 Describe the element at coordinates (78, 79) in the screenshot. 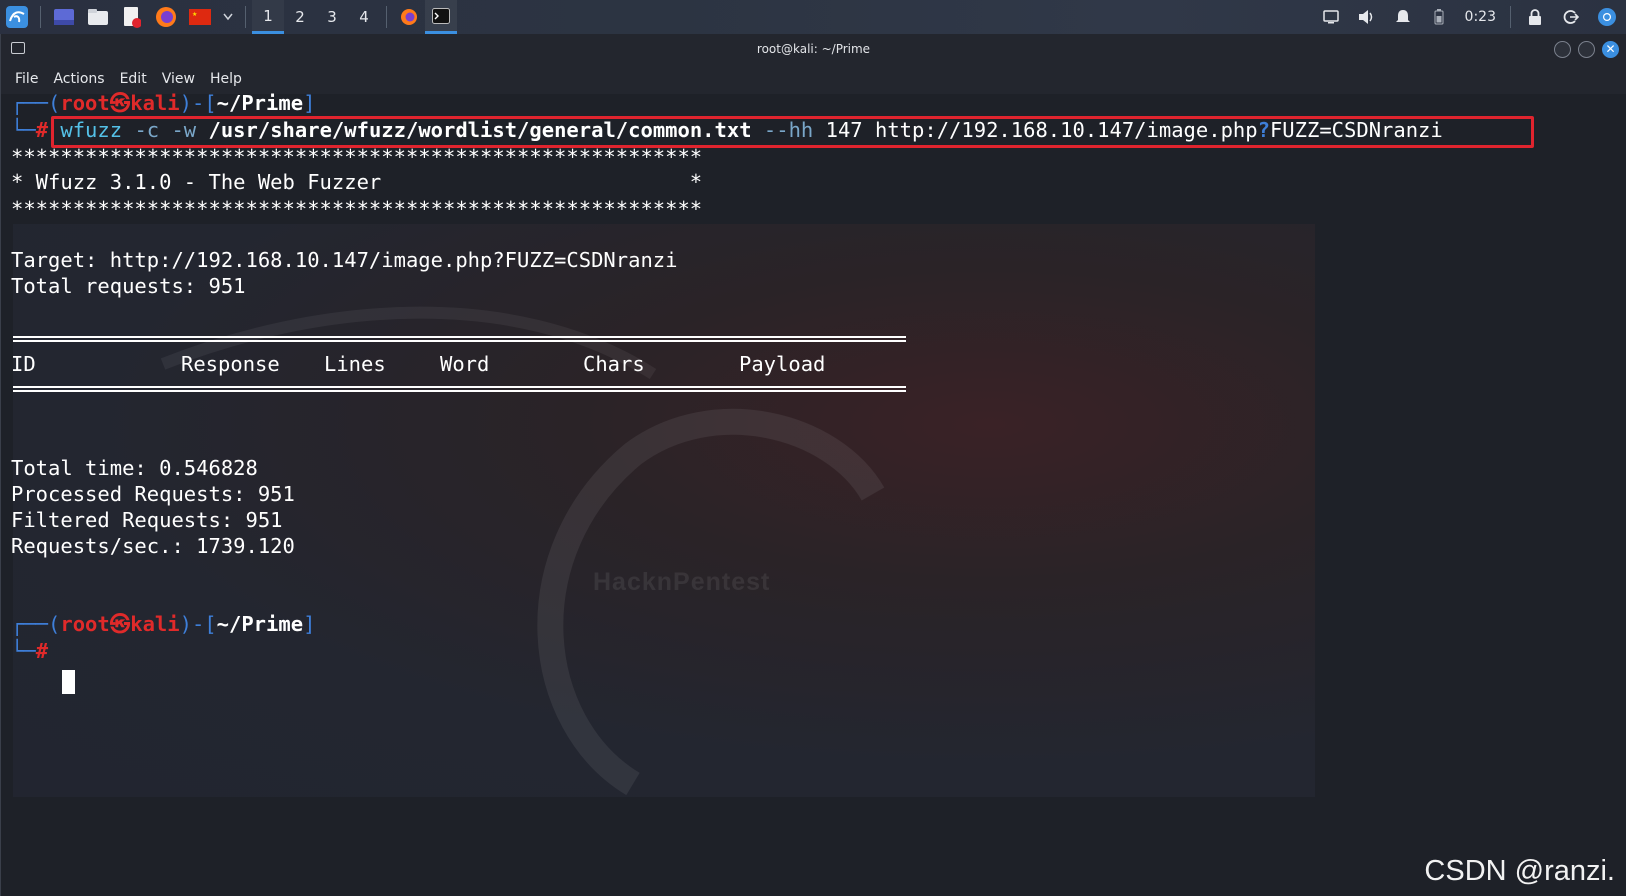

I see `menu-actions: Actions` at that location.